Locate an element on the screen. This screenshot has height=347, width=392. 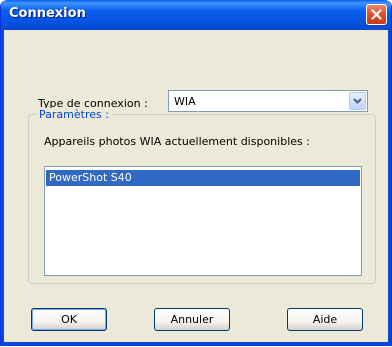
list-item-powershot-s40: PowerShot S40 is located at coordinates (203, 178).